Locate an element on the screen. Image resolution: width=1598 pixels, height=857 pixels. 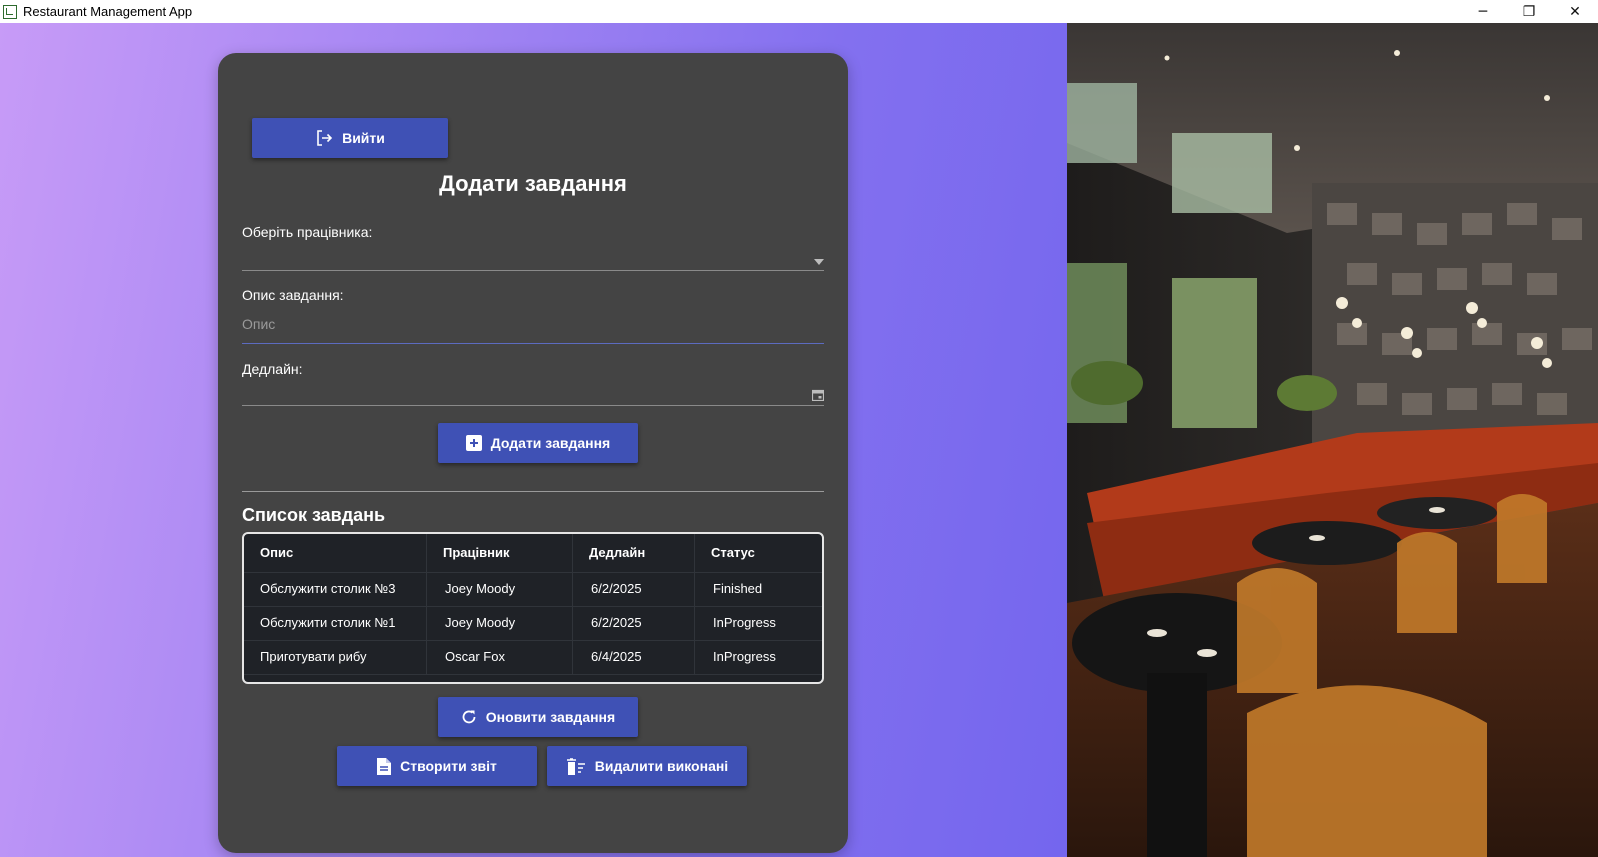
employee-label: Оберіть працівника: is located at coordinates (307, 232).